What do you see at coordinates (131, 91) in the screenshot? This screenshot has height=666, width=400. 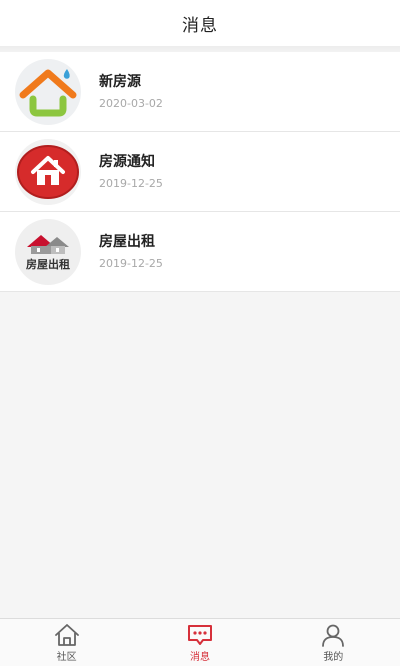 I see `message-text: 新房源 2020-03-02` at bounding box center [131, 91].